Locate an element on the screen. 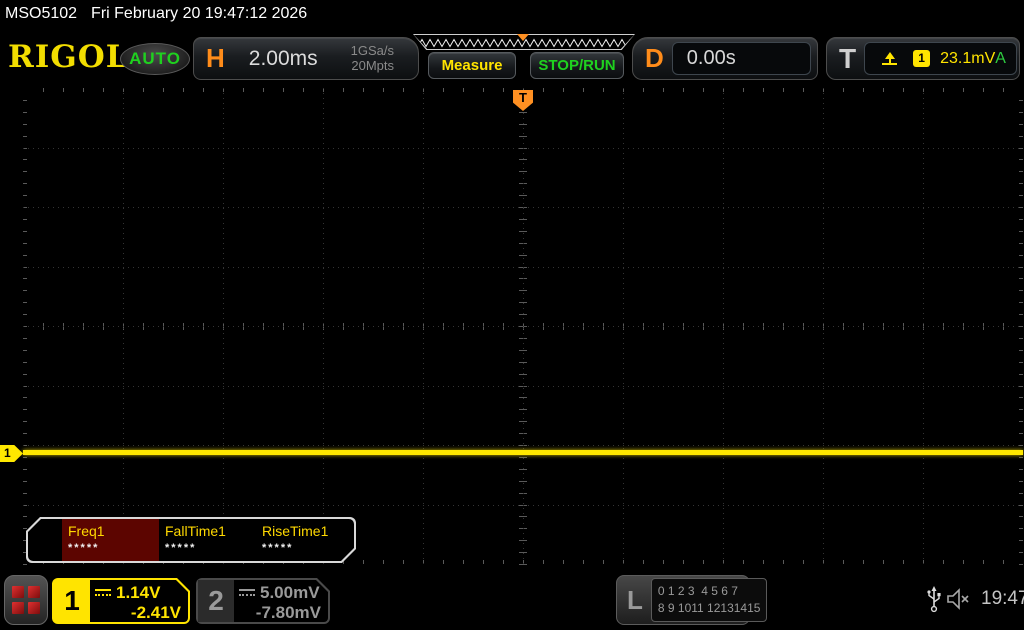 The image size is (1024, 630). delay-value: 0.00s is located at coordinates (711, 58).